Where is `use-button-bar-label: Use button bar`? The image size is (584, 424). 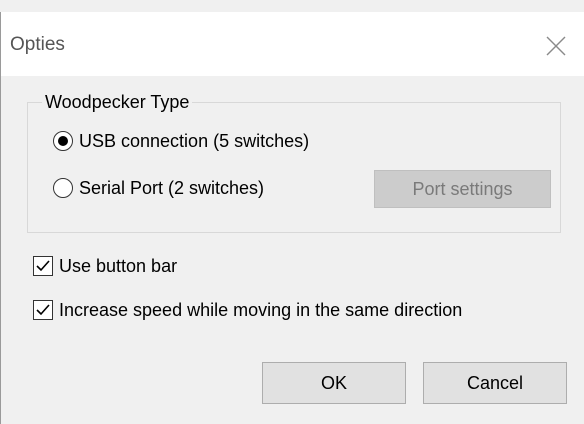
use-button-bar-label: Use button bar is located at coordinates (118, 266).